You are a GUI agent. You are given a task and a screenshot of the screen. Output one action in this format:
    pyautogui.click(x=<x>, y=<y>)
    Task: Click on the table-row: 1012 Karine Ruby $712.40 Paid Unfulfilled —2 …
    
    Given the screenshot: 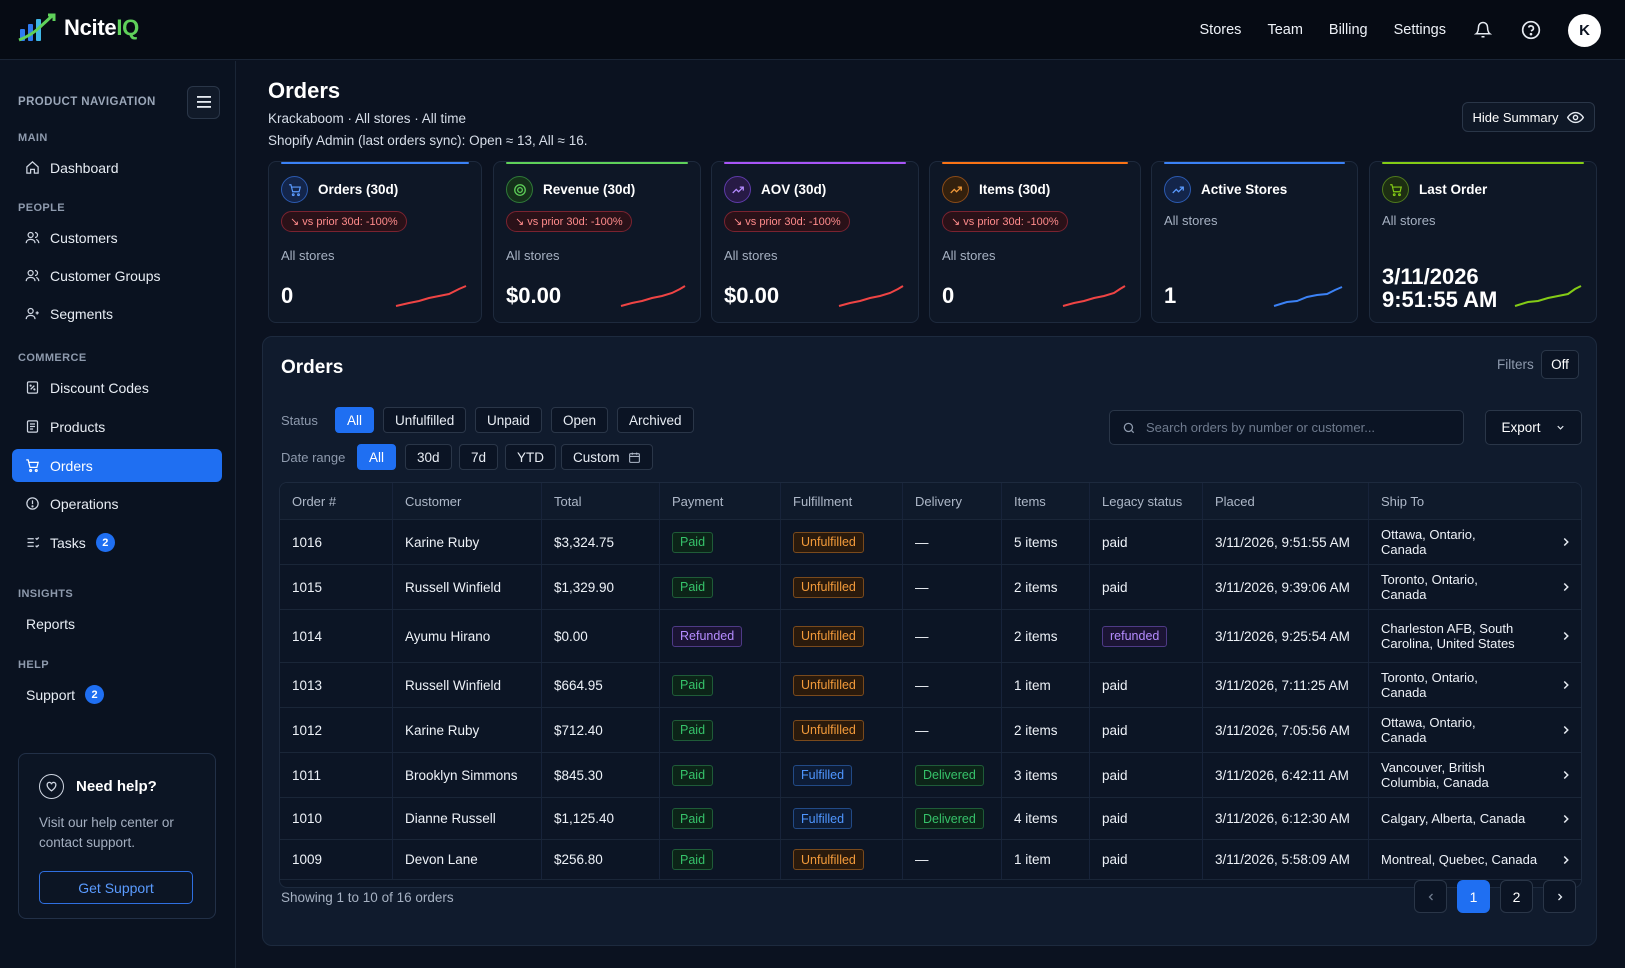 What is the action you would take?
    pyautogui.click(x=930, y=730)
    